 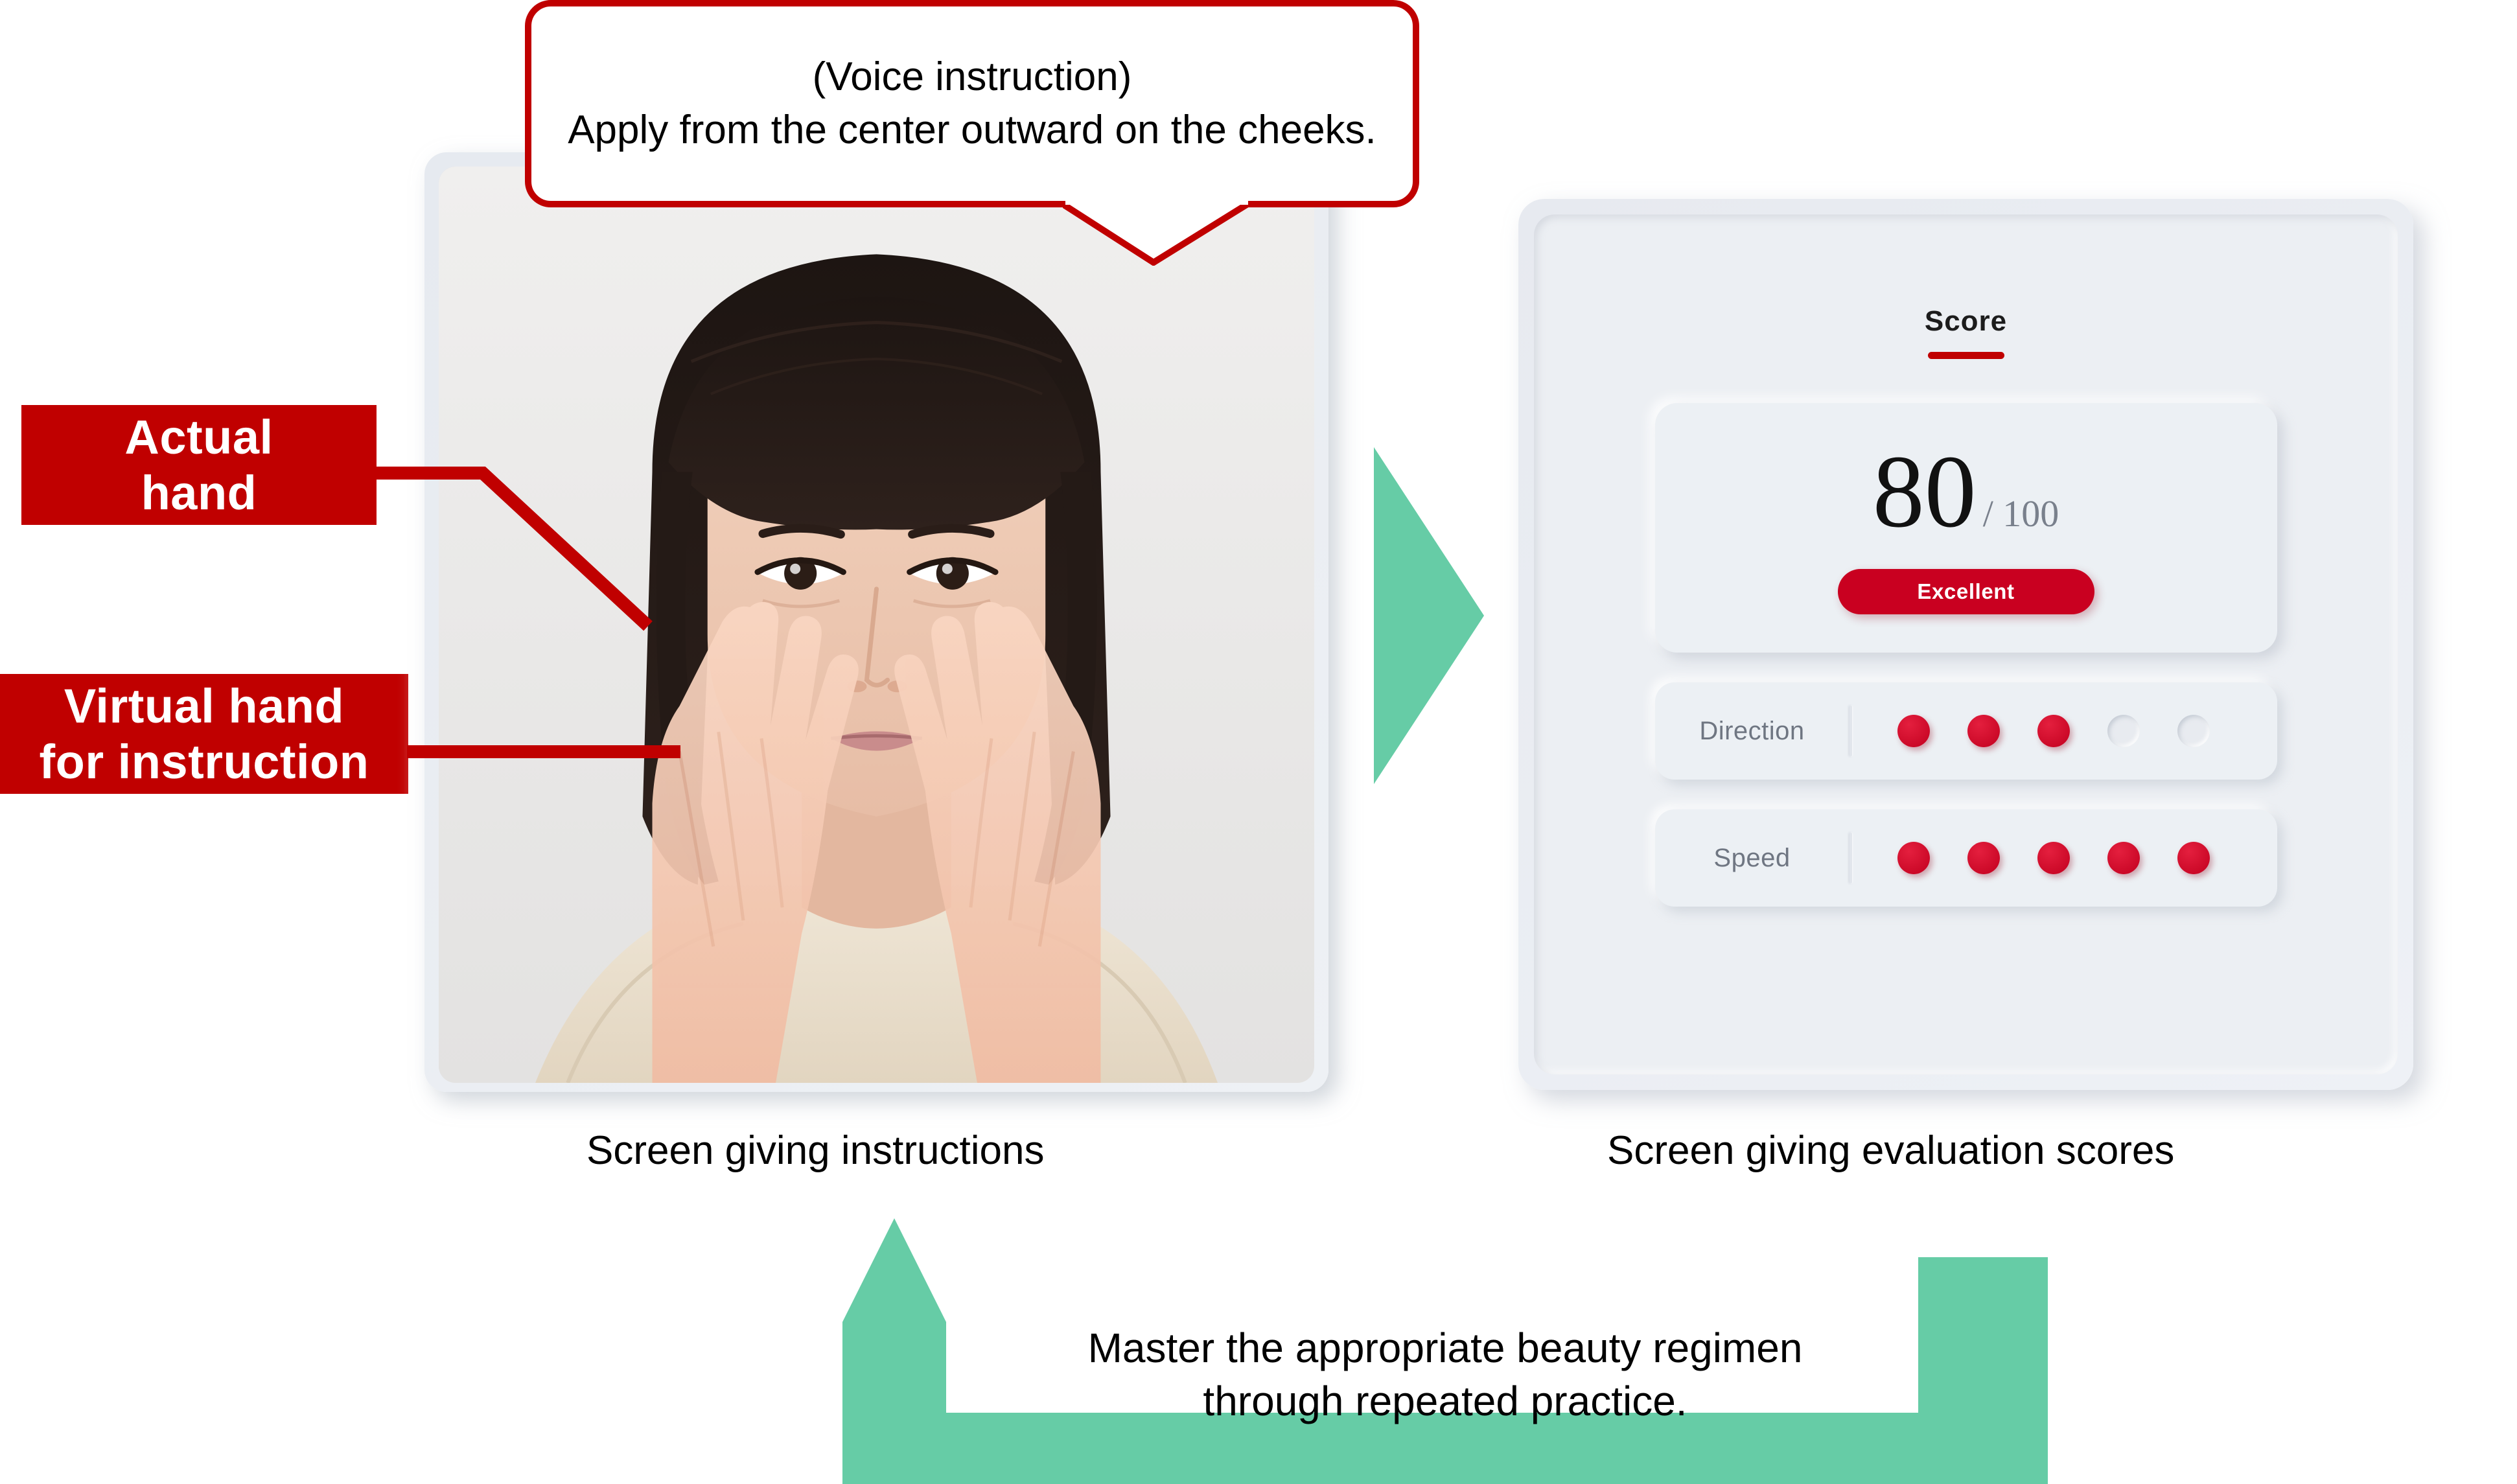 What do you see at coordinates (1965, 355) in the screenshot?
I see `score-heading-underline` at bounding box center [1965, 355].